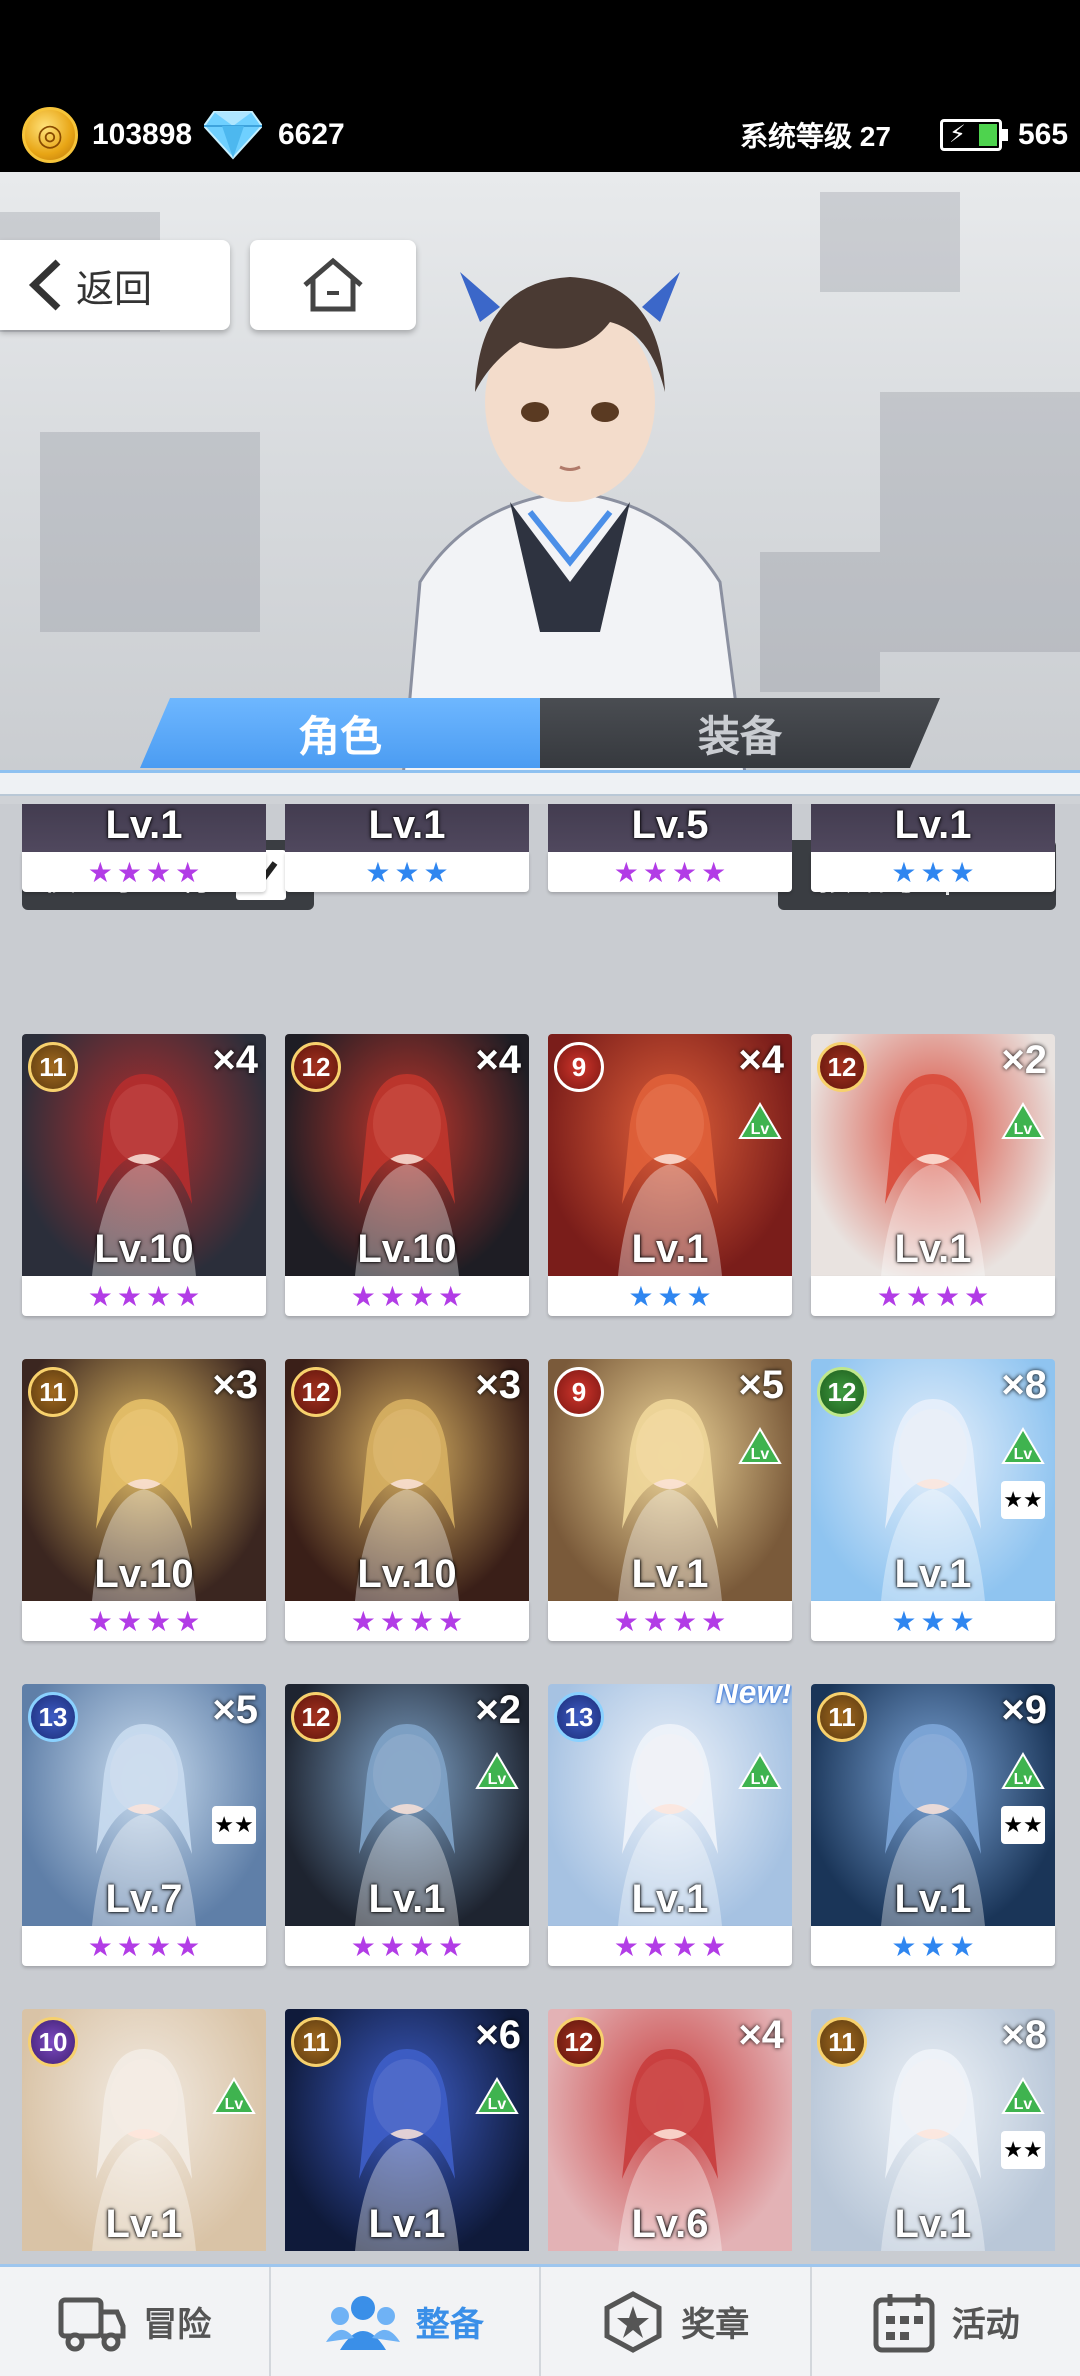 This screenshot has width=1080, height=2376. Describe the element at coordinates (933, 2136) in the screenshot. I see `character-card: 11 ×8 Lv ★★ Lv.1` at that location.